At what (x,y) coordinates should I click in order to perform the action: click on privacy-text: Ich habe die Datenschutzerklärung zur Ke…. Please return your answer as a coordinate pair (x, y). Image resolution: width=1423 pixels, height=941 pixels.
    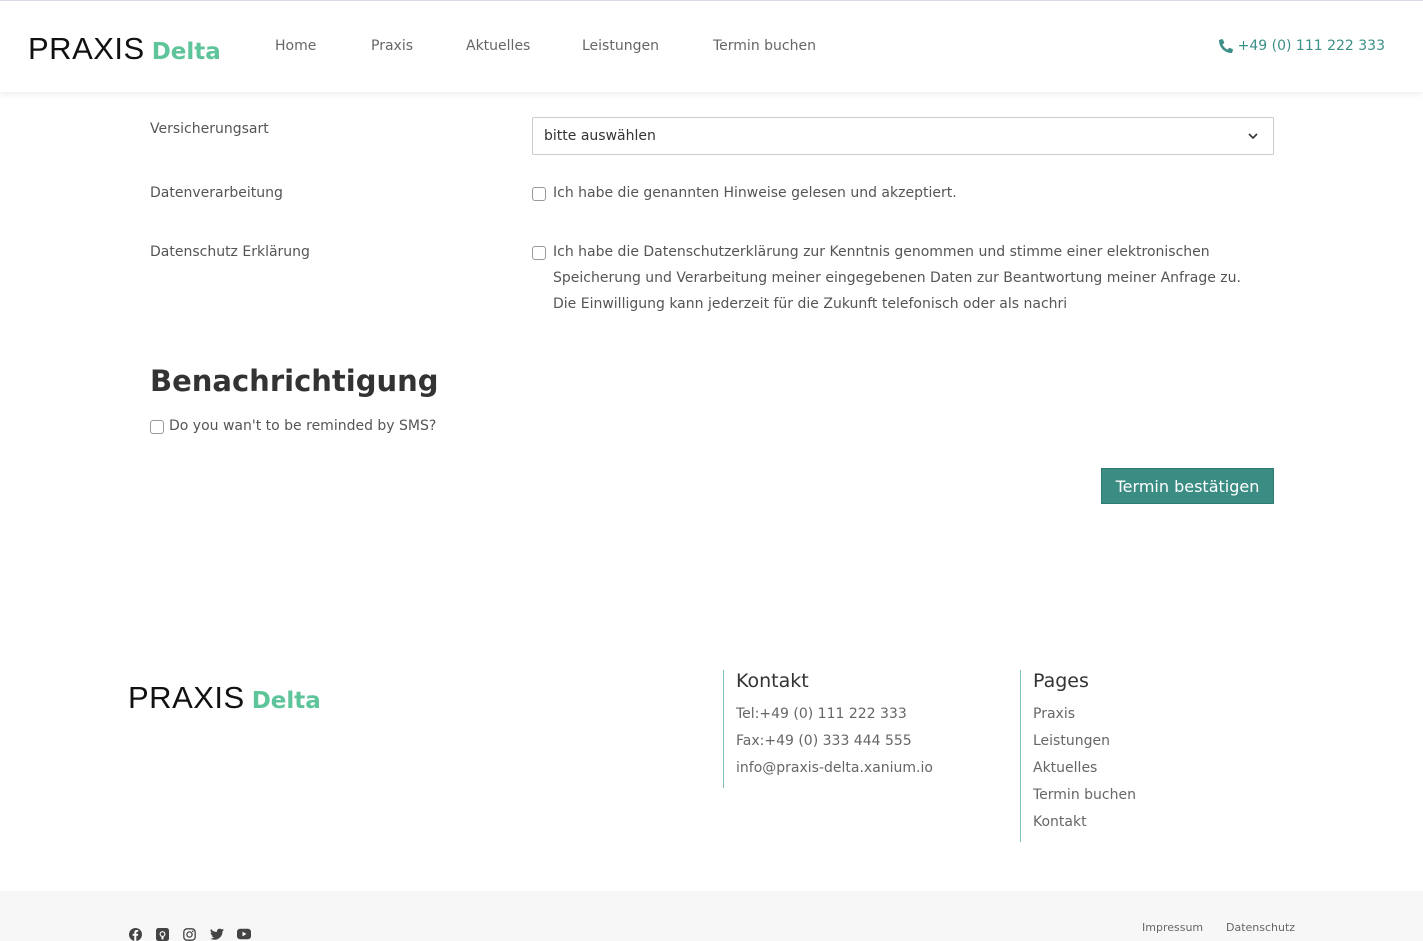
    Looking at the image, I should click on (913, 278).